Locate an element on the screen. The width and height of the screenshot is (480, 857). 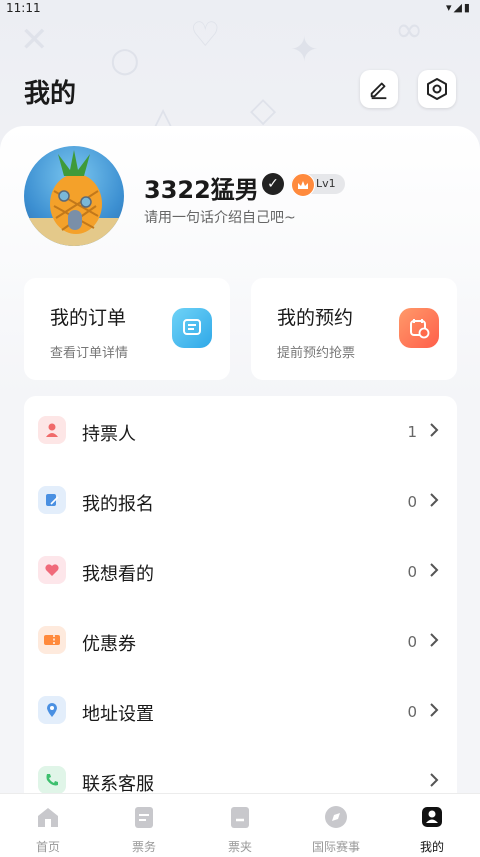
doodle: ✕ is located at coordinates (34, 40).